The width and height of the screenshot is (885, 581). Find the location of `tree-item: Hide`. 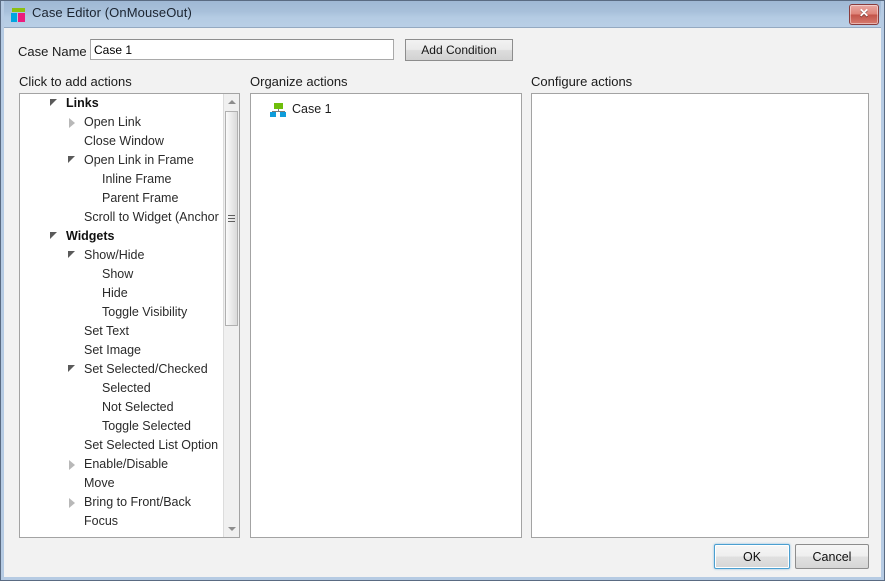

tree-item: Hide is located at coordinates (121, 293).